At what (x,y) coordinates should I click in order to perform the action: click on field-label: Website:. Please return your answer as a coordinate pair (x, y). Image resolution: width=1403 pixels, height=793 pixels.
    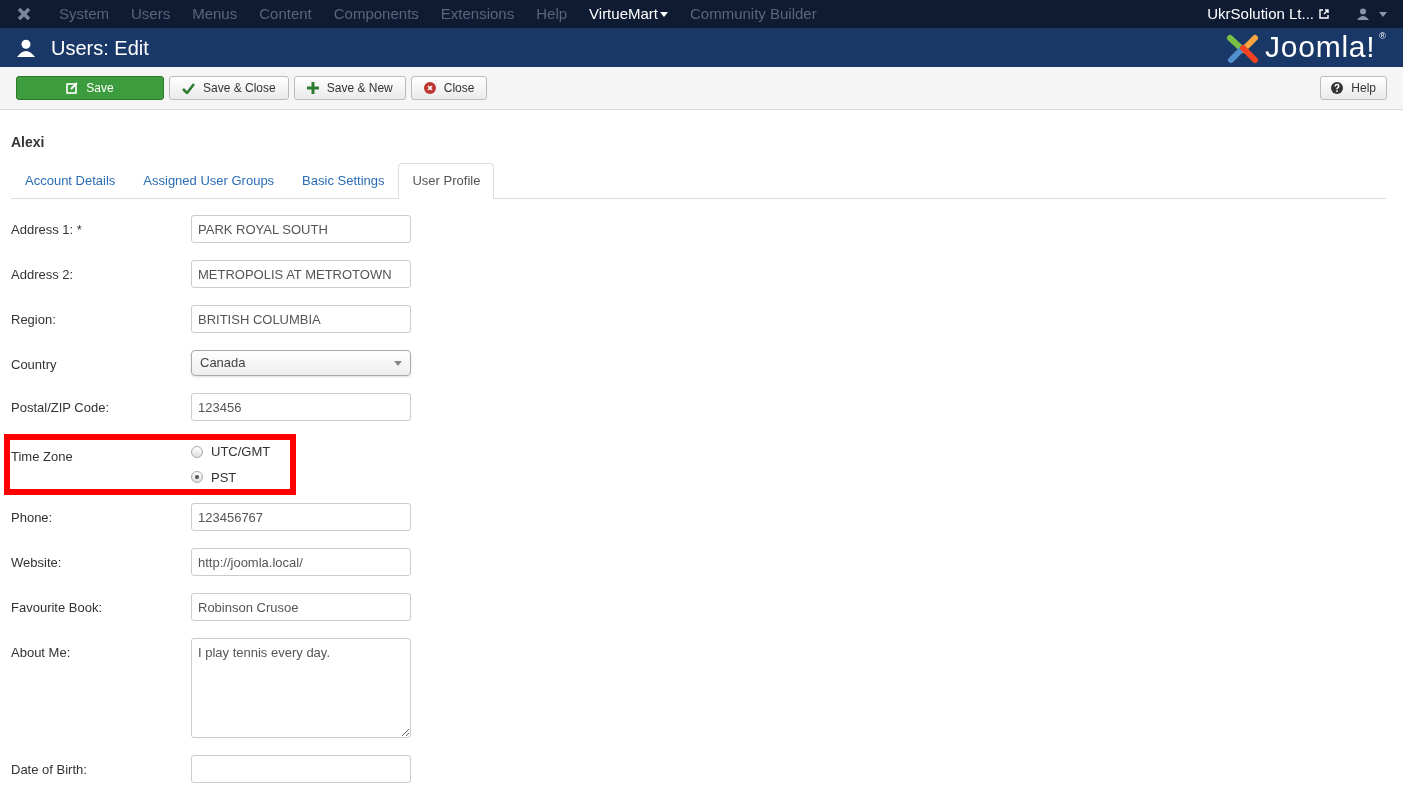
    Looking at the image, I should click on (37, 563).